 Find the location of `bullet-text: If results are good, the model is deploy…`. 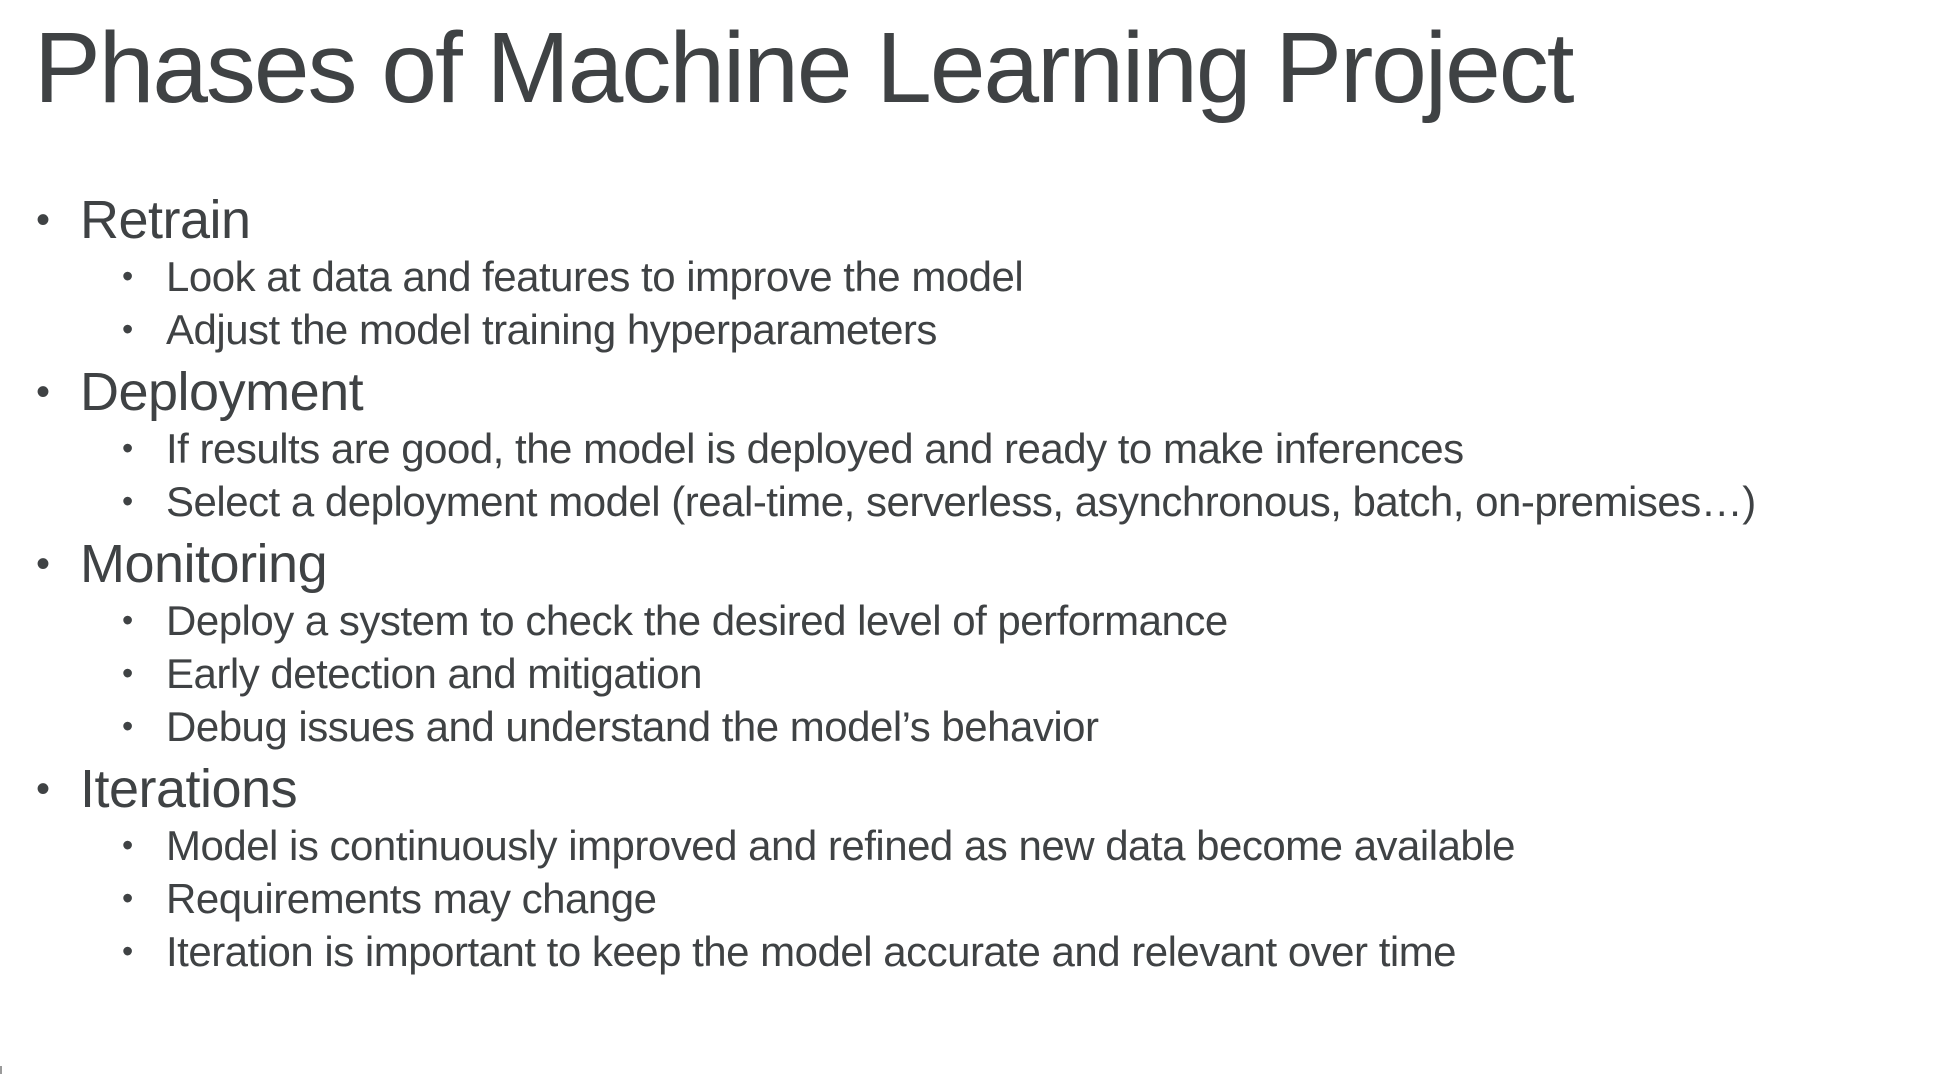

bullet-text: If results are good, the model is deploy… is located at coordinates (815, 448).